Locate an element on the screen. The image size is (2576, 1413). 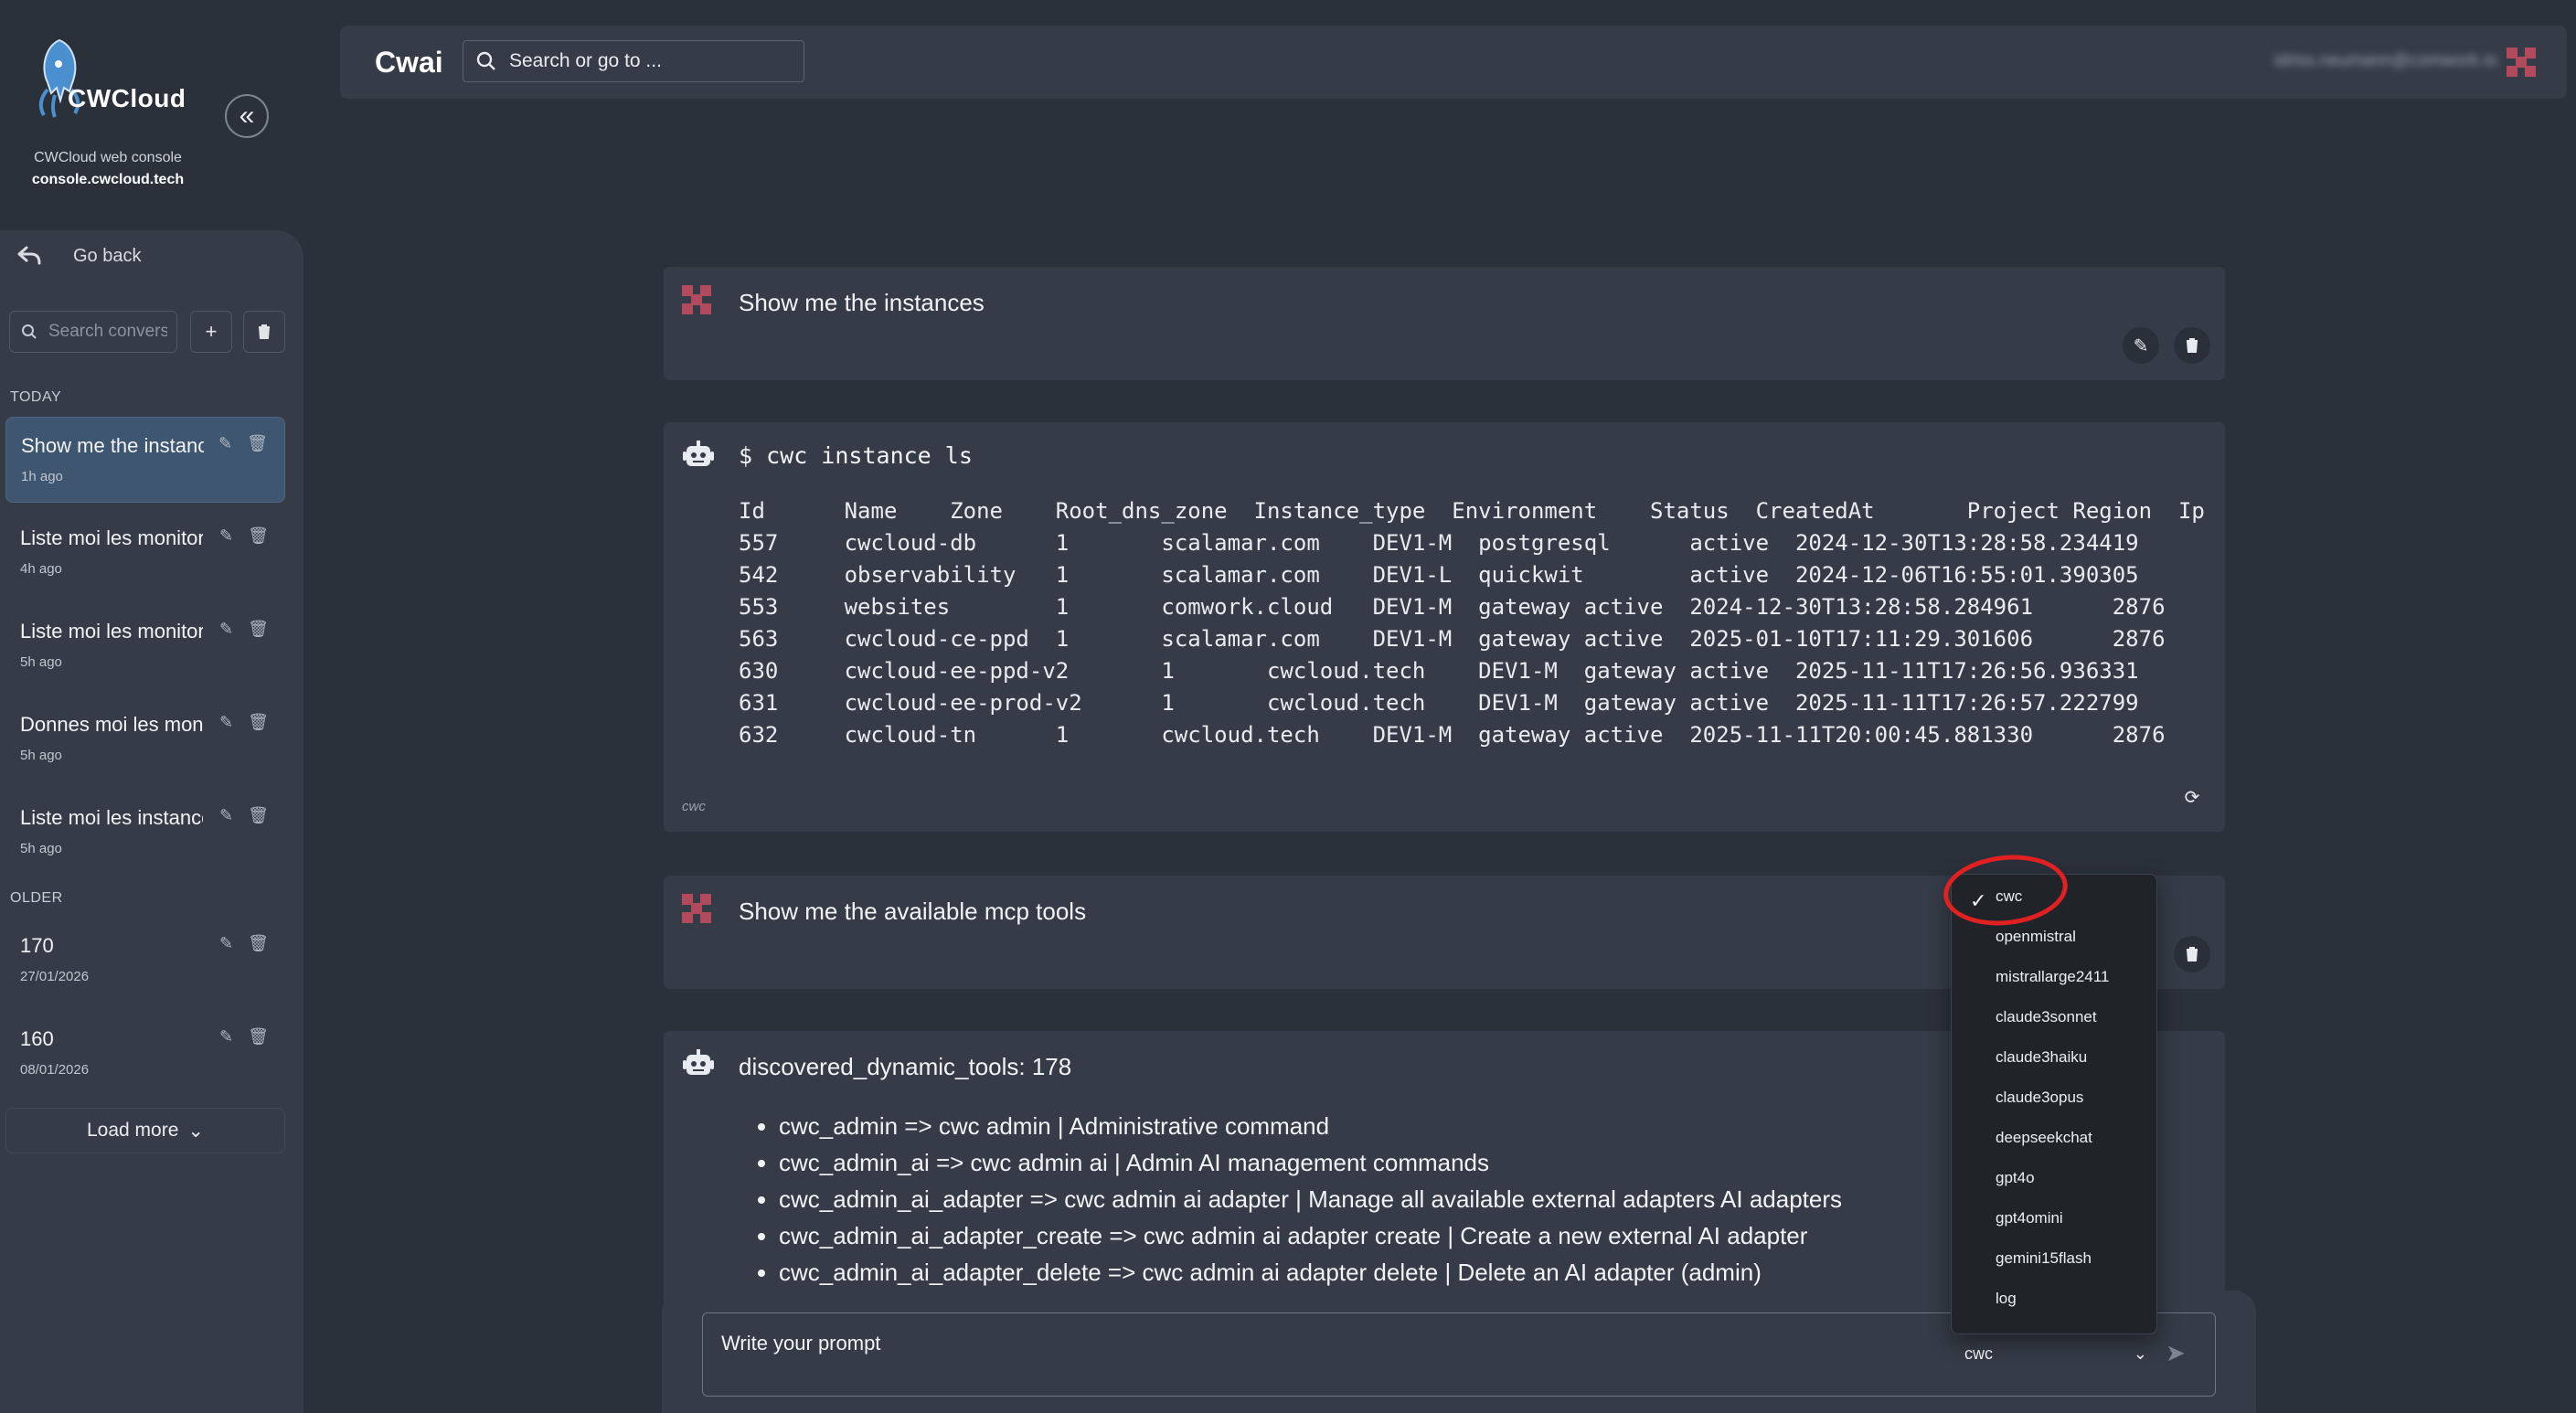
global-search-input is located at coordinates (651, 61).